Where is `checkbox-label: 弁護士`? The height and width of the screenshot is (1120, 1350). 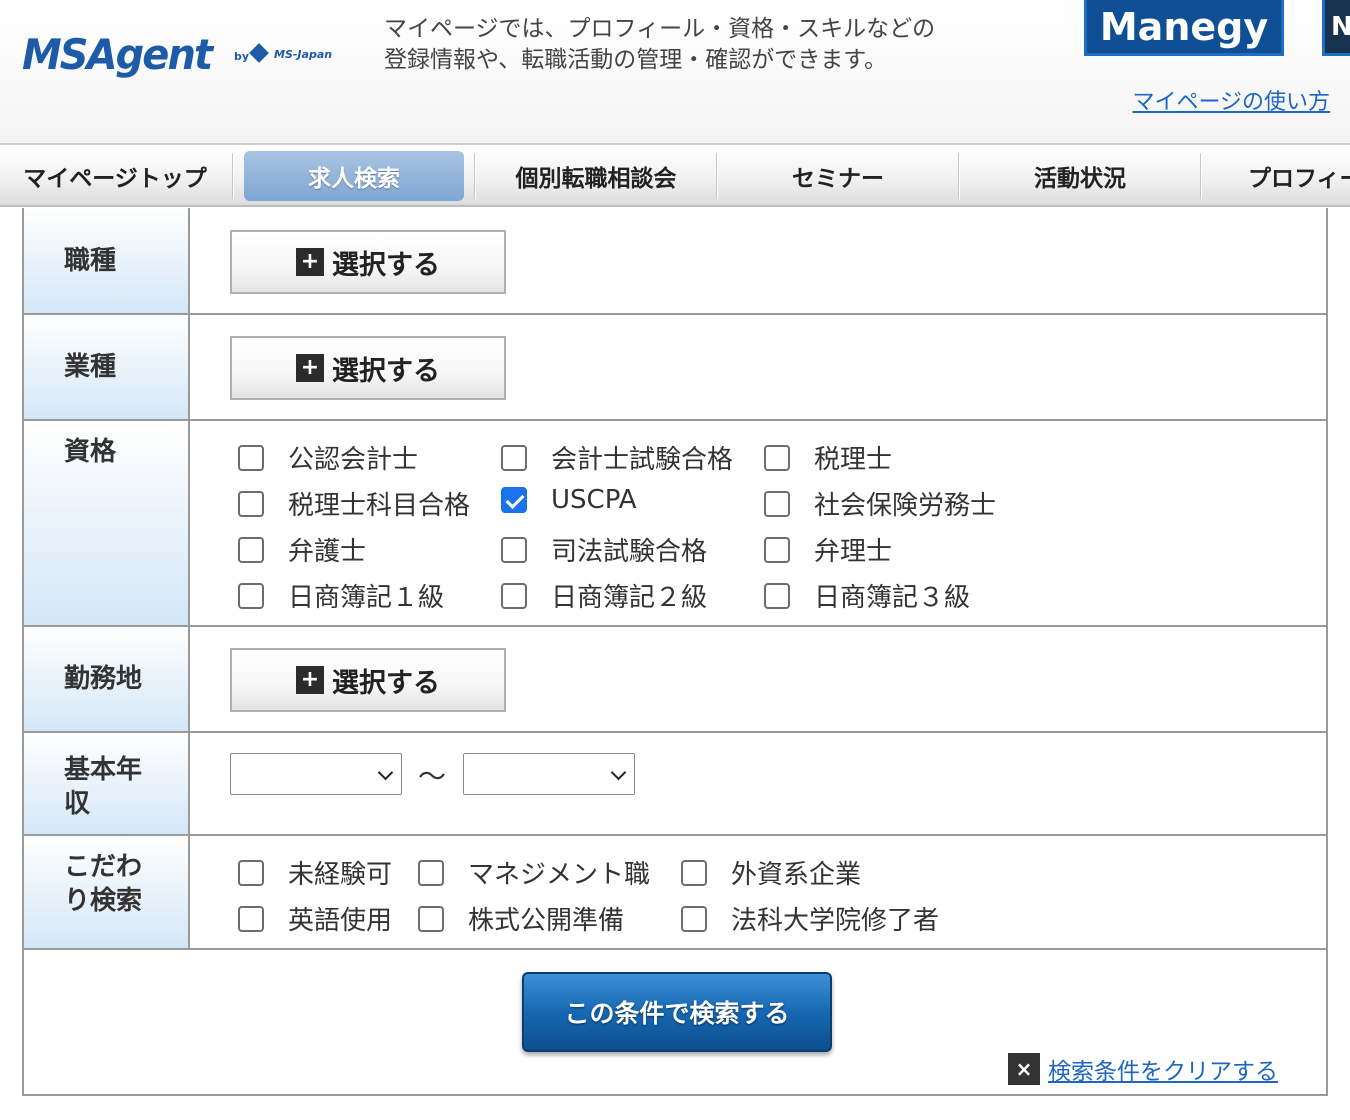 checkbox-label: 弁護士 is located at coordinates (327, 552).